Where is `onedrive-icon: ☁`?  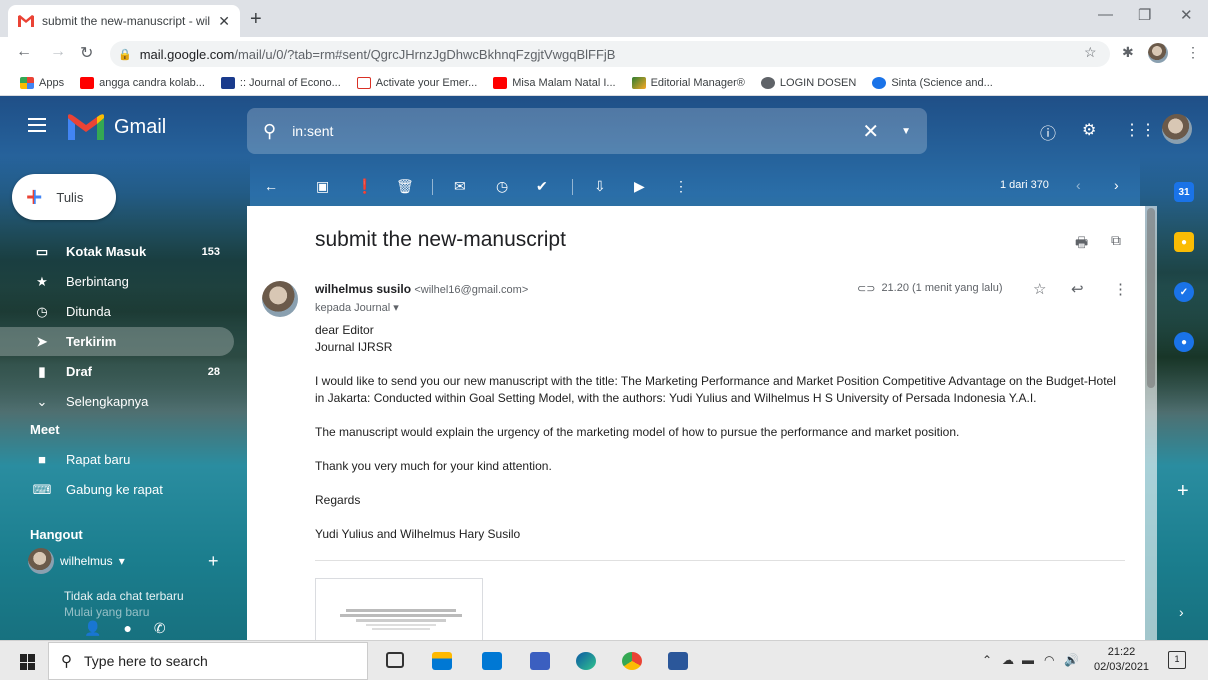
onedrive-icon: ☁ is located at coordinates (1008, 660).